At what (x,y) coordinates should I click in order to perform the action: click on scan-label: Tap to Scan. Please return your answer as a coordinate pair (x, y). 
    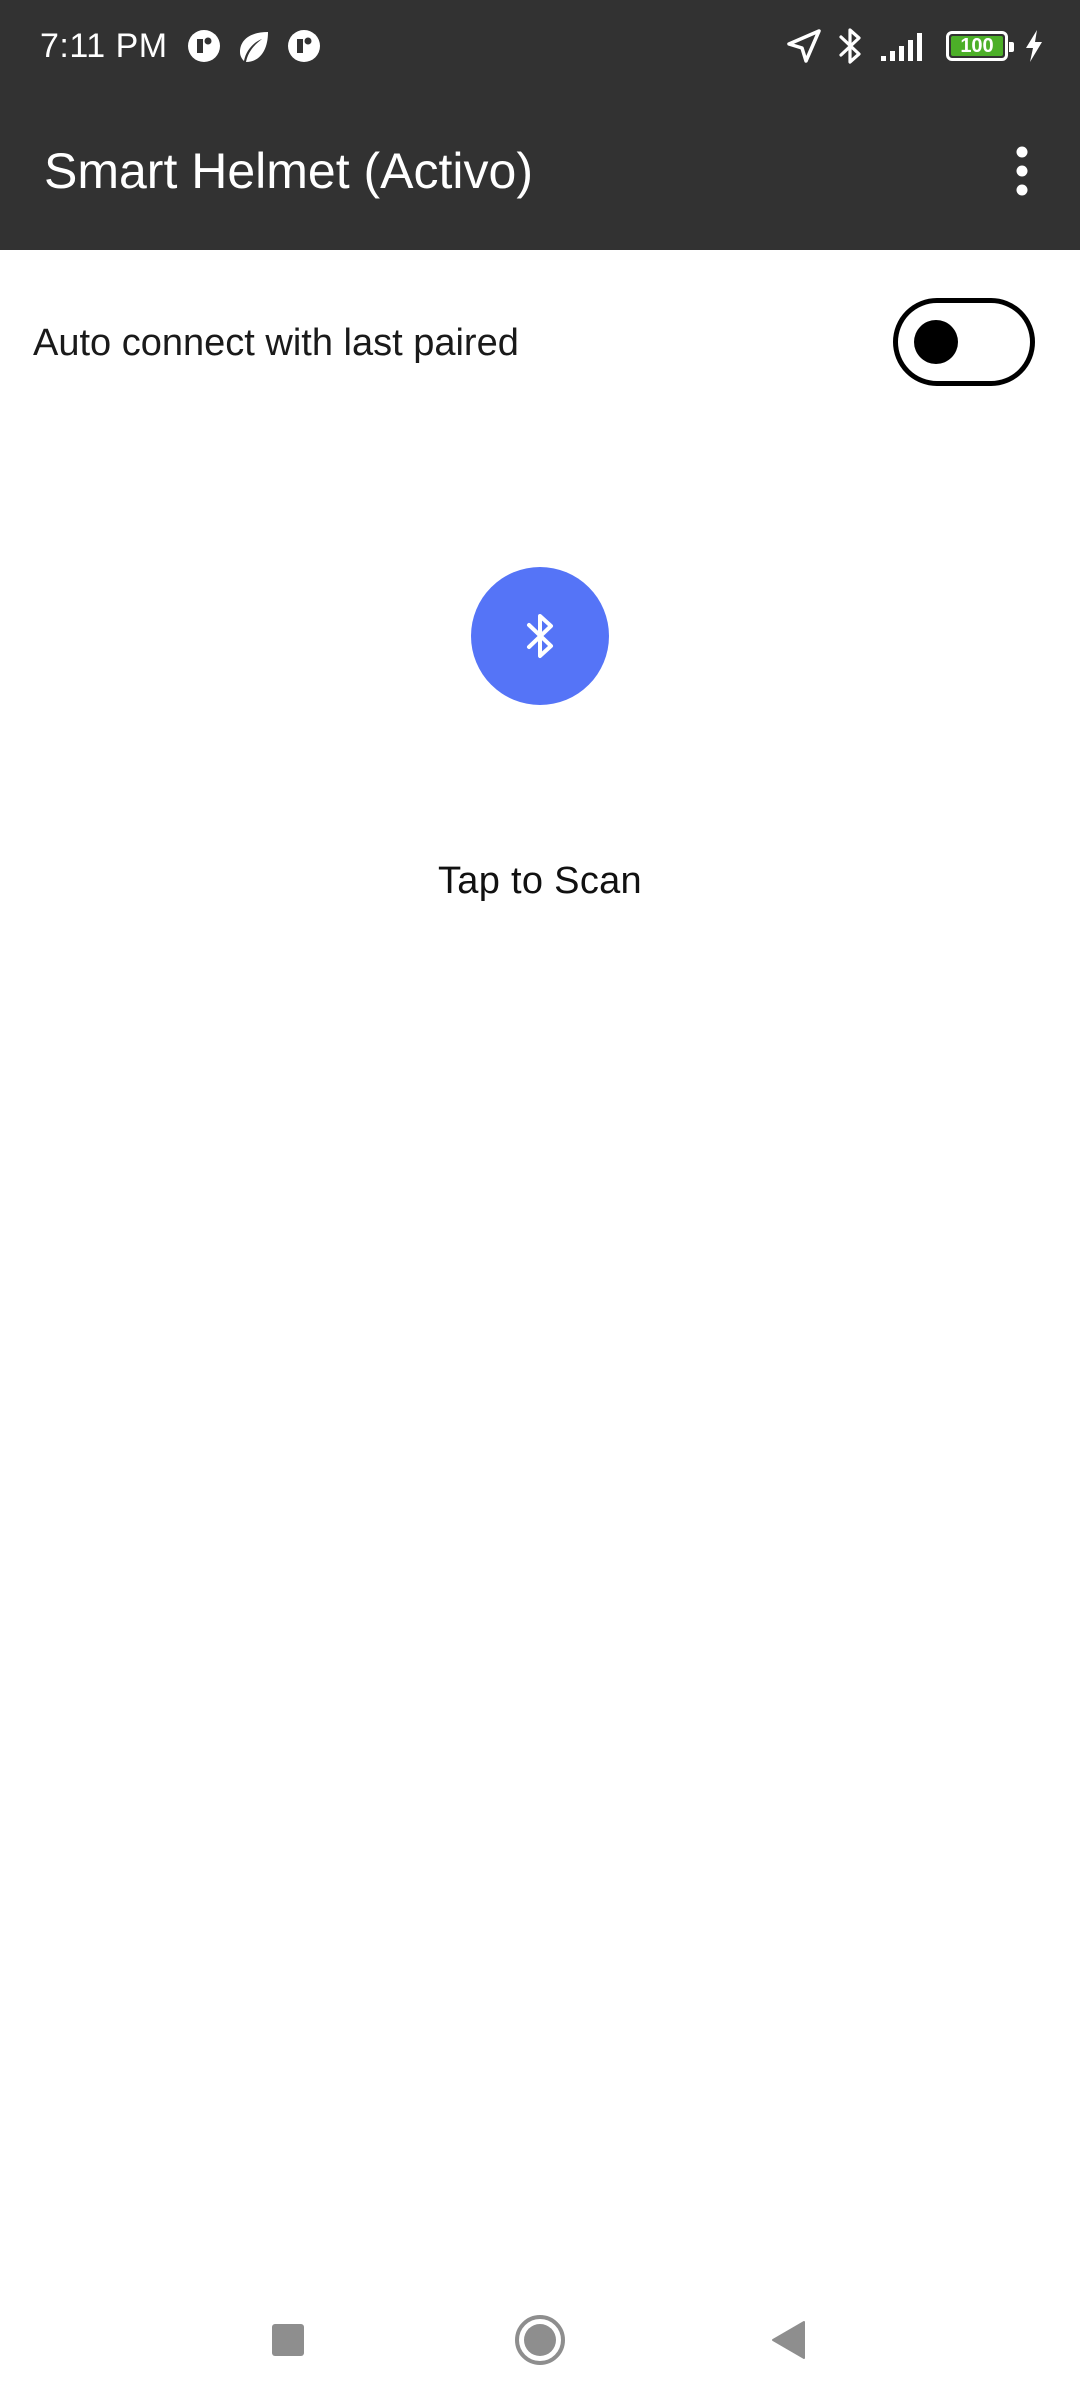
    Looking at the image, I should click on (540, 881).